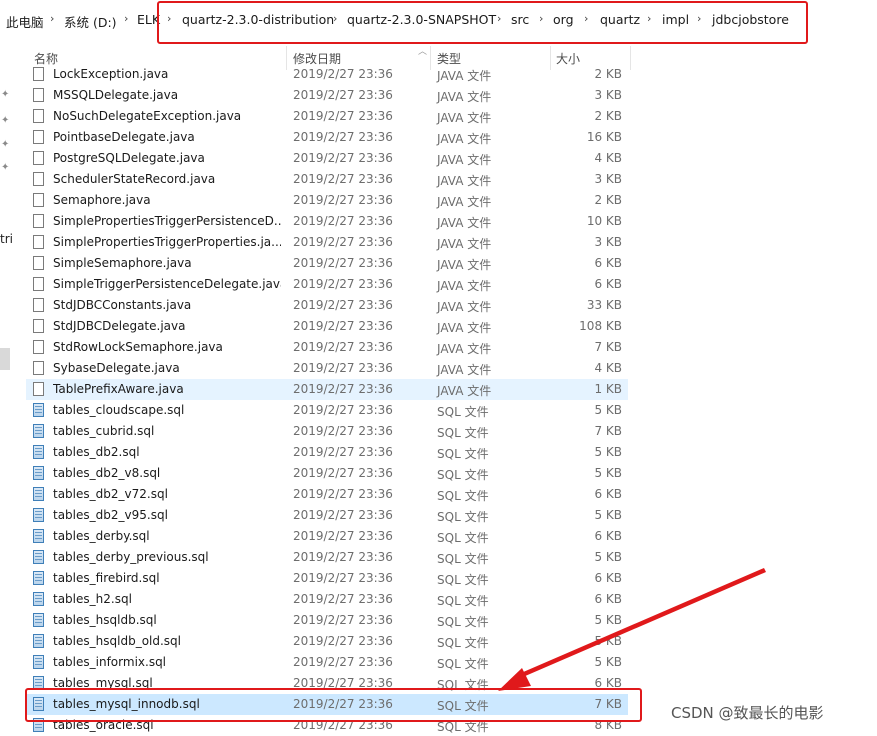 This screenshot has height=736, width=877. I want to click on annotation-arrow-shaft, so click(640, 624).